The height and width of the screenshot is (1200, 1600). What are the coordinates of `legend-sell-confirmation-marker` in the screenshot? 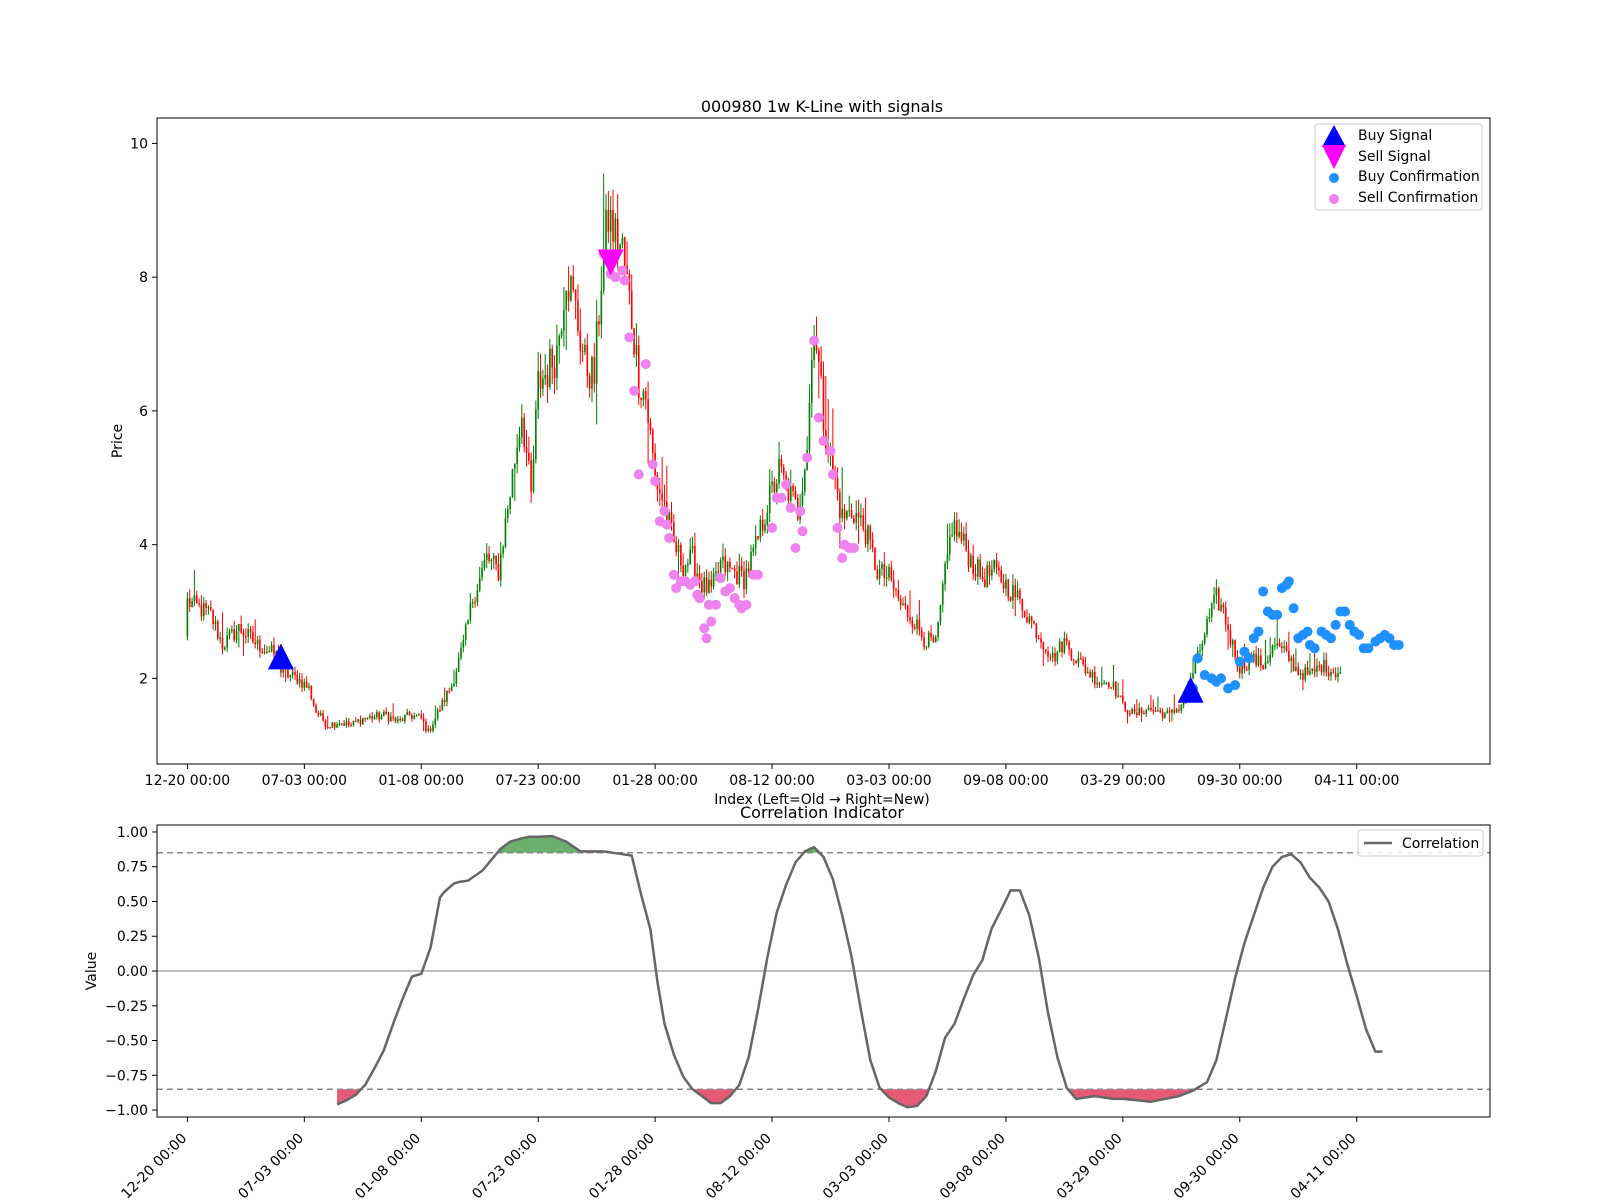 It's located at (1334, 199).